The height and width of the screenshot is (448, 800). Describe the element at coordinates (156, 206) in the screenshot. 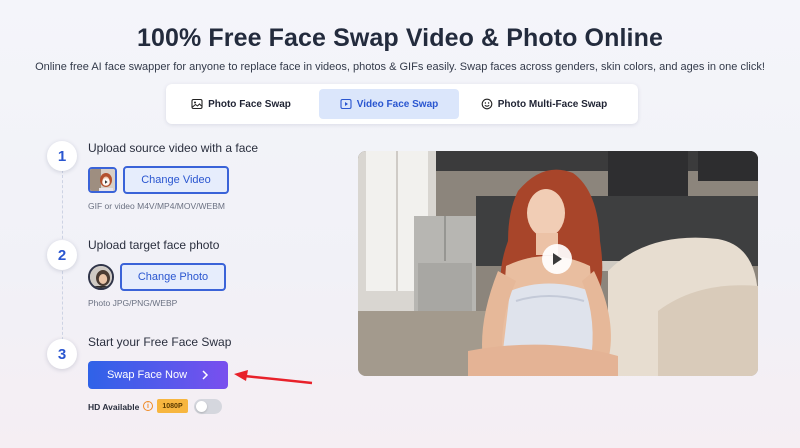

I see `video-format-hint: GIF or video M4V/MP4/MOV/WEBM` at that location.